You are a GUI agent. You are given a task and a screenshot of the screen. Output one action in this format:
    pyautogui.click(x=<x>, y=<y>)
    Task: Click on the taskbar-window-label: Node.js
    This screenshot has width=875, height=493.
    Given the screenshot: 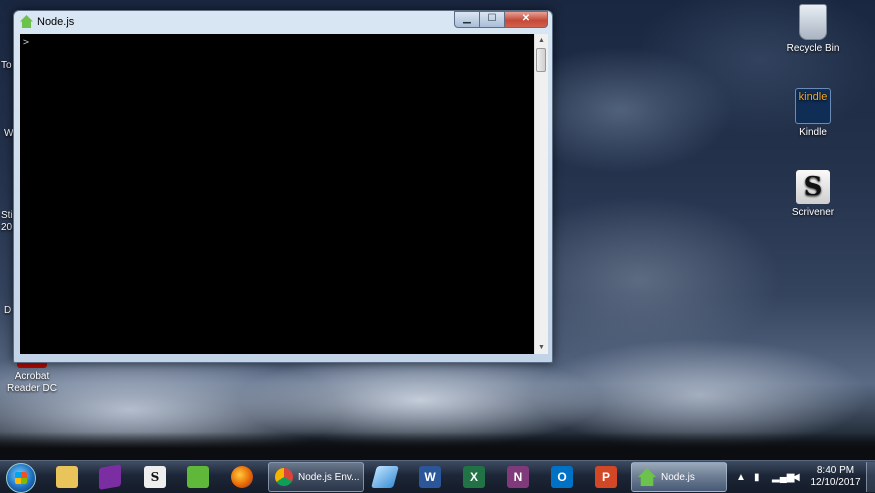 What is the action you would take?
    pyautogui.click(x=678, y=477)
    